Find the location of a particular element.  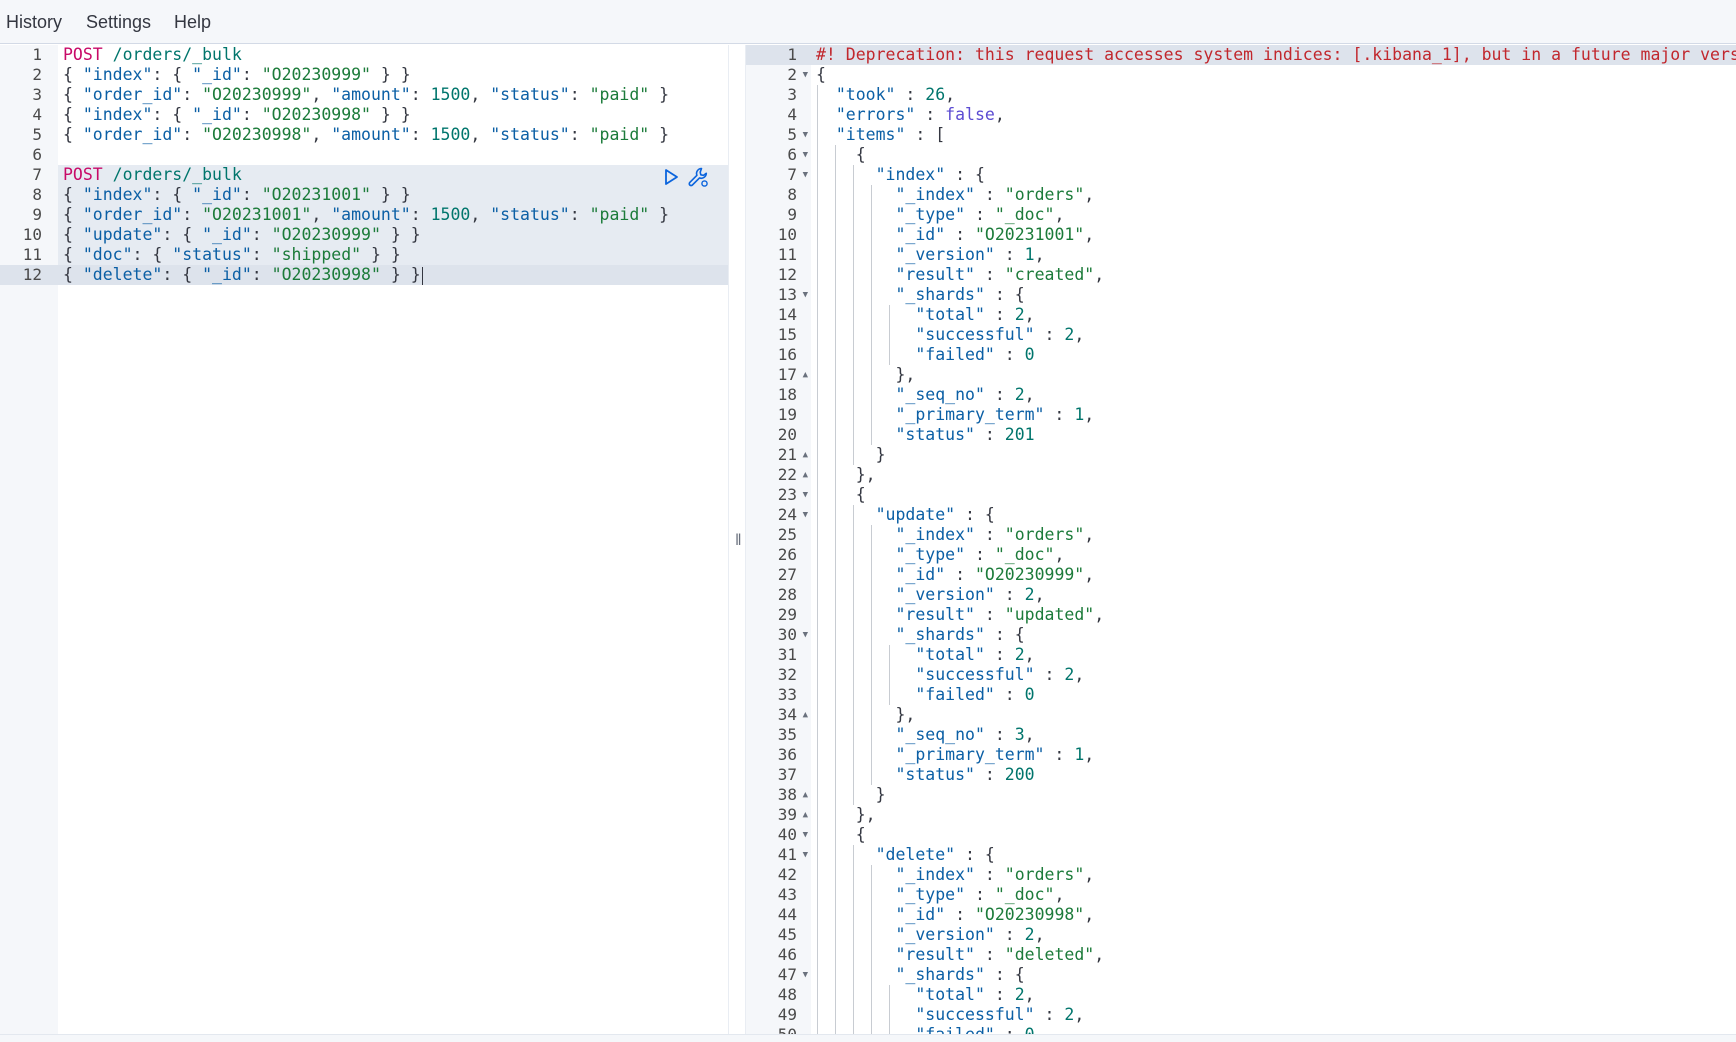

code-line: "_shards" : { is located at coordinates (1273, 295).